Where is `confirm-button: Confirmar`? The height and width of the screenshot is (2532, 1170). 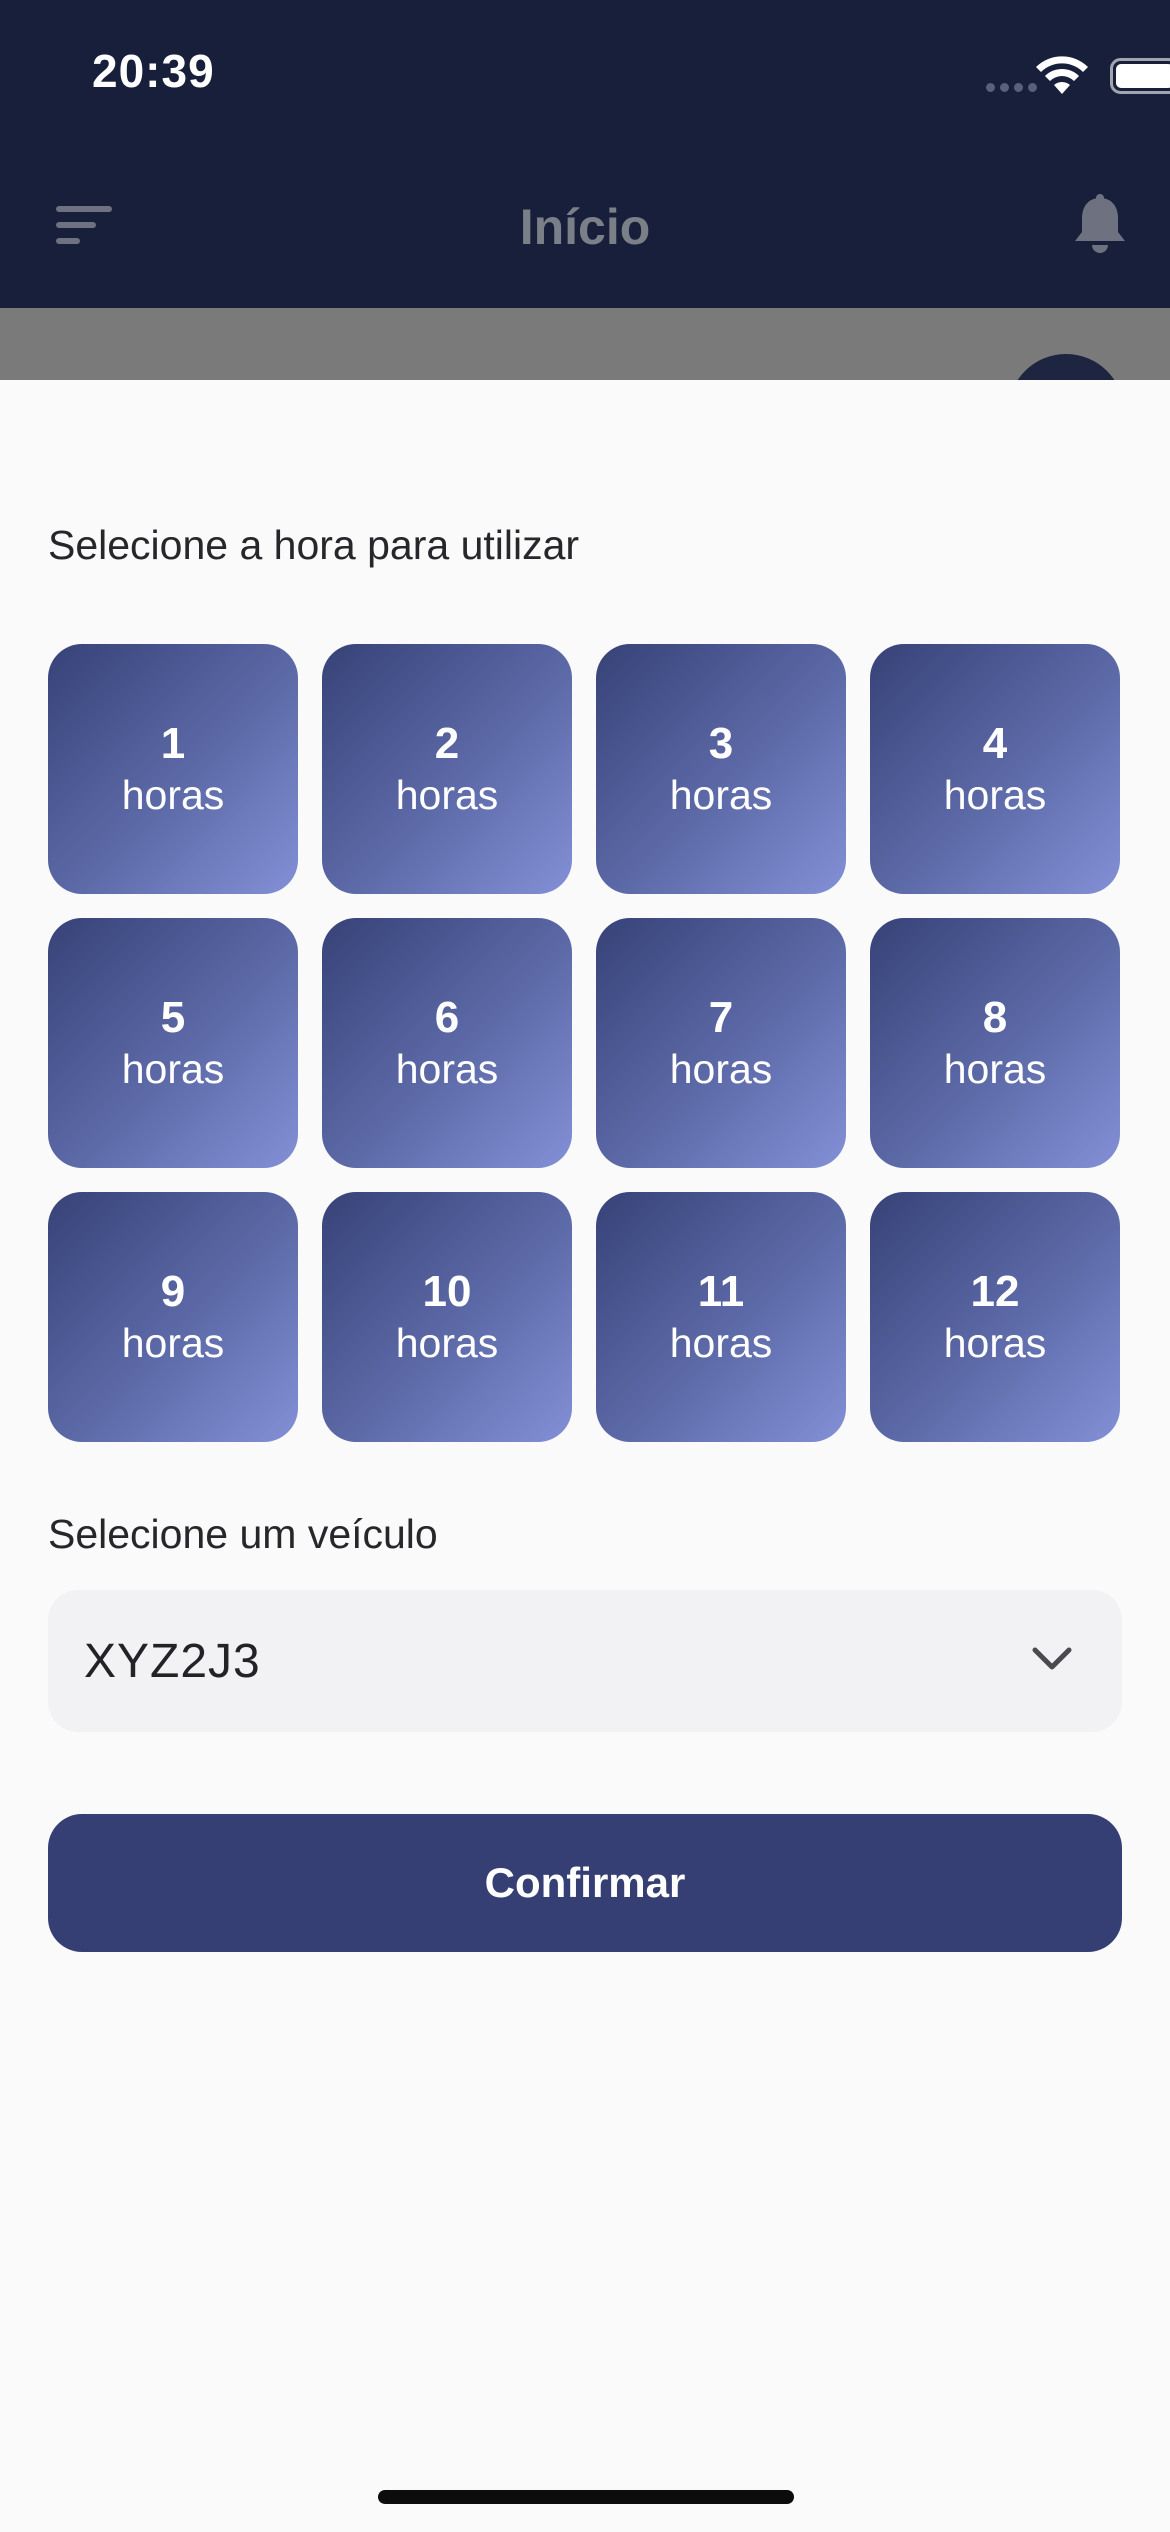
confirm-button: Confirmar is located at coordinates (585, 1883).